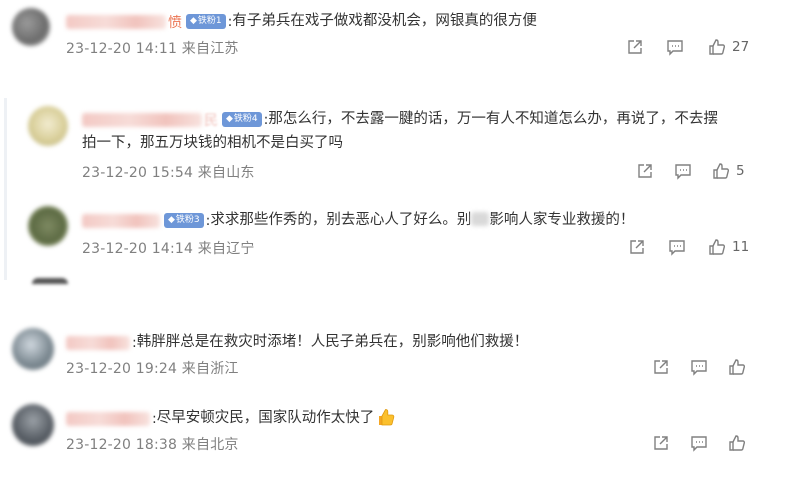  I want to click on like-count: 5, so click(740, 171).